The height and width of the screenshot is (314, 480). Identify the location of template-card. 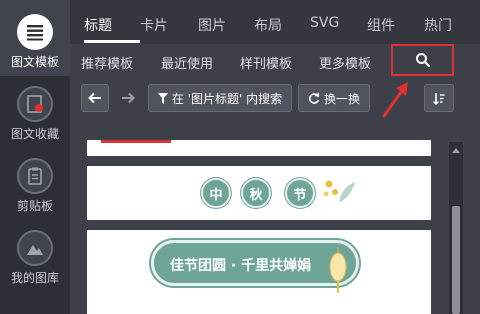
(259, 148).